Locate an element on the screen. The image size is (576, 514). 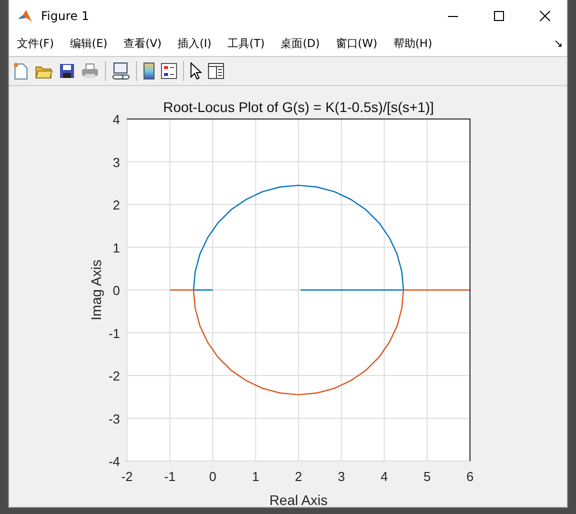
dock-arrow: ↘ is located at coordinates (558, 43).